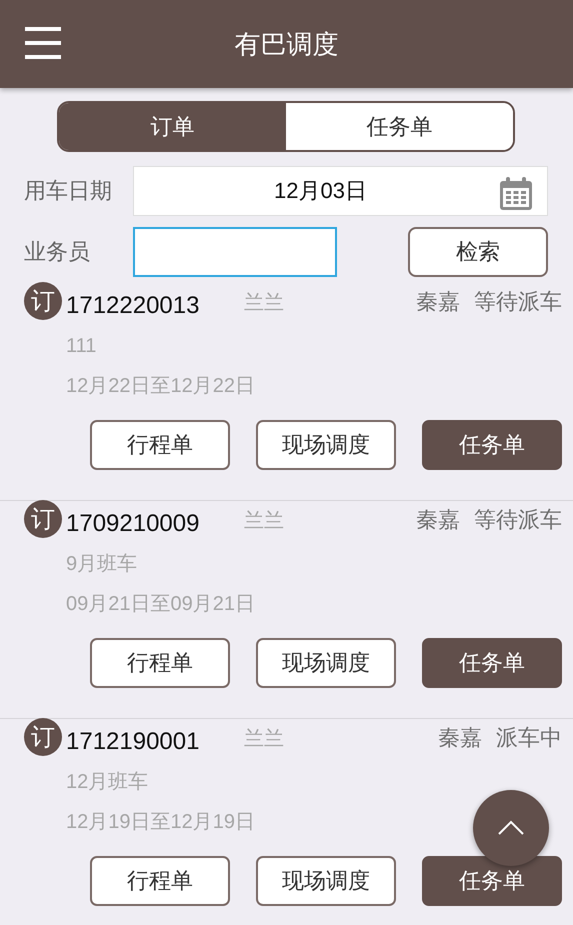 The width and height of the screenshot is (573, 925). What do you see at coordinates (340, 191) in the screenshot?
I see `date-field: 12月03日` at bounding box center [340, 191].